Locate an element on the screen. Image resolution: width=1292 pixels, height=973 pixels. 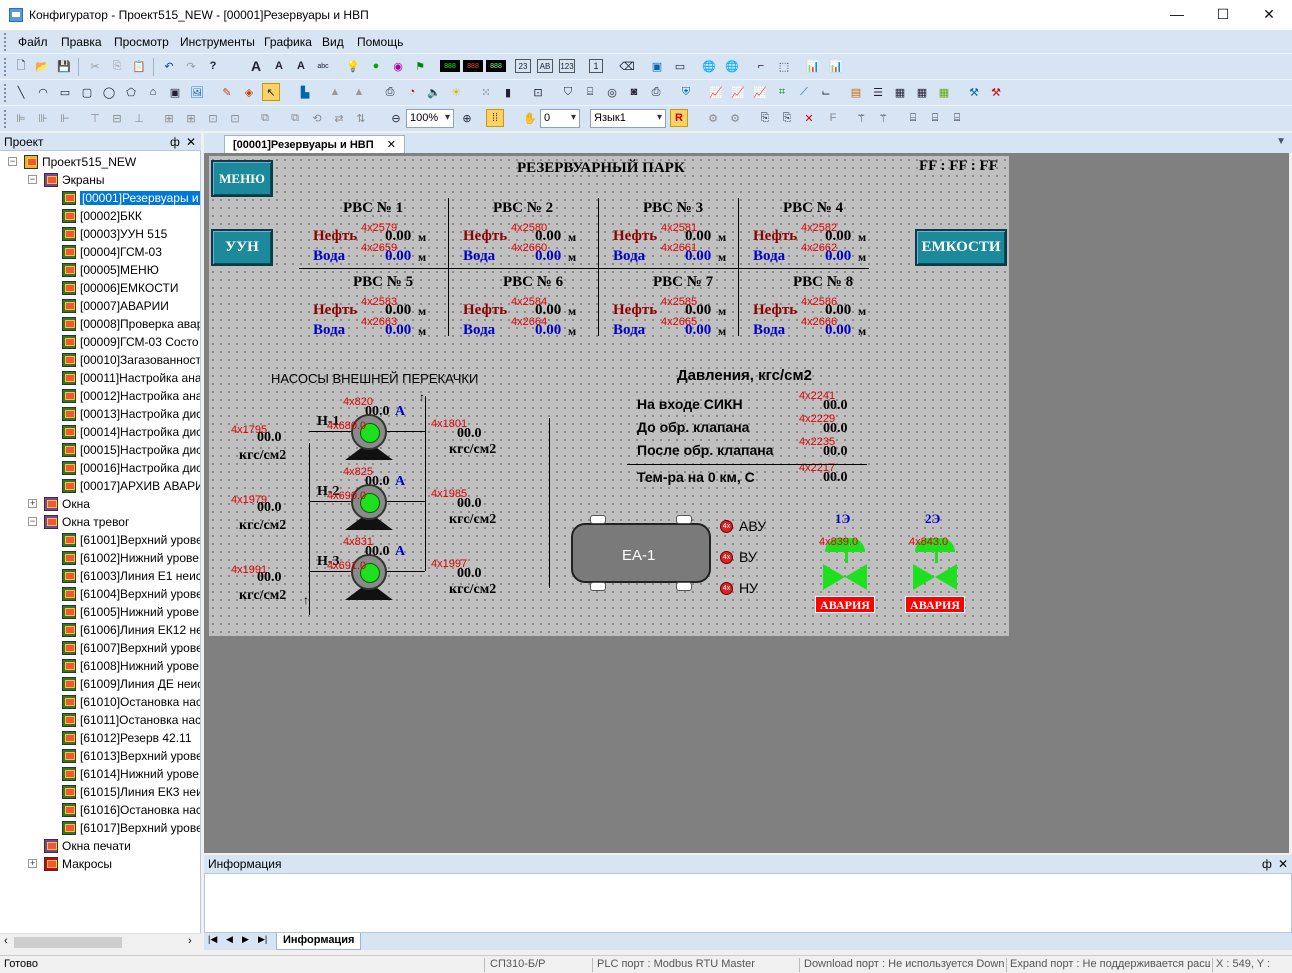
font-icon: abc is located at coordinates (323, 66).